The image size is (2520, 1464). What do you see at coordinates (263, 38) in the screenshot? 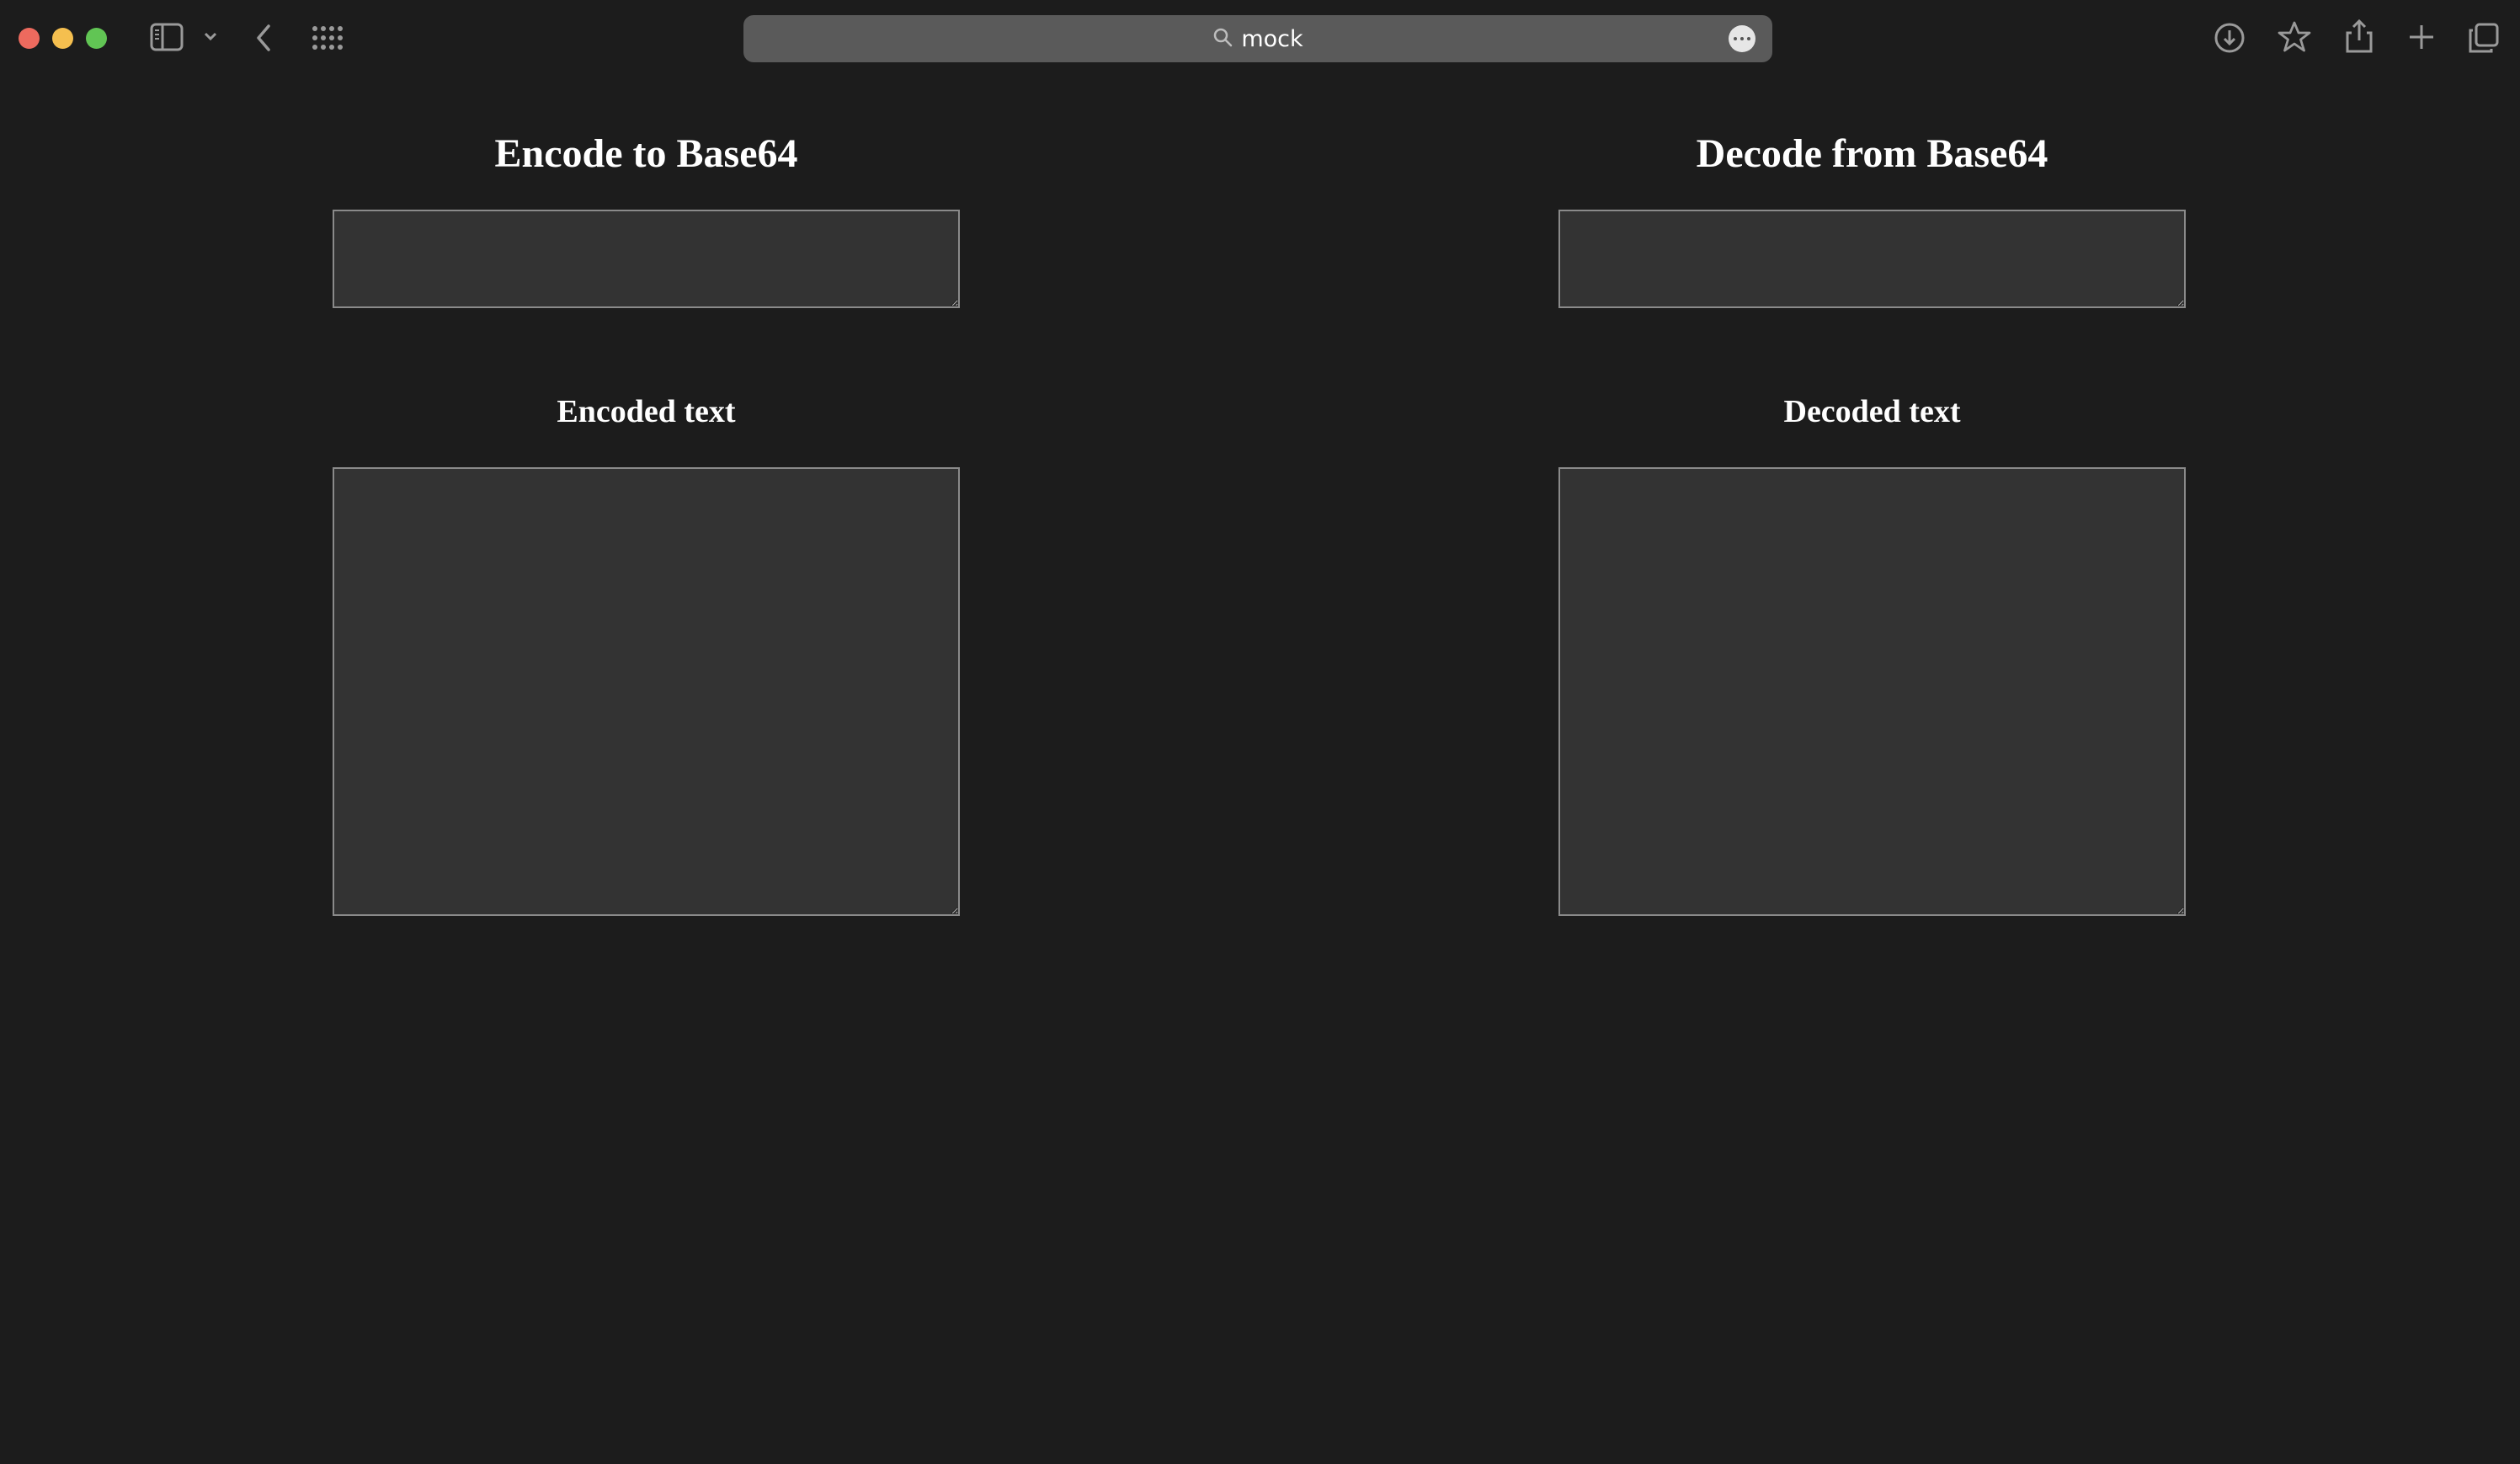
I see `chevron-left-icon` at bounding box center [263, 38].